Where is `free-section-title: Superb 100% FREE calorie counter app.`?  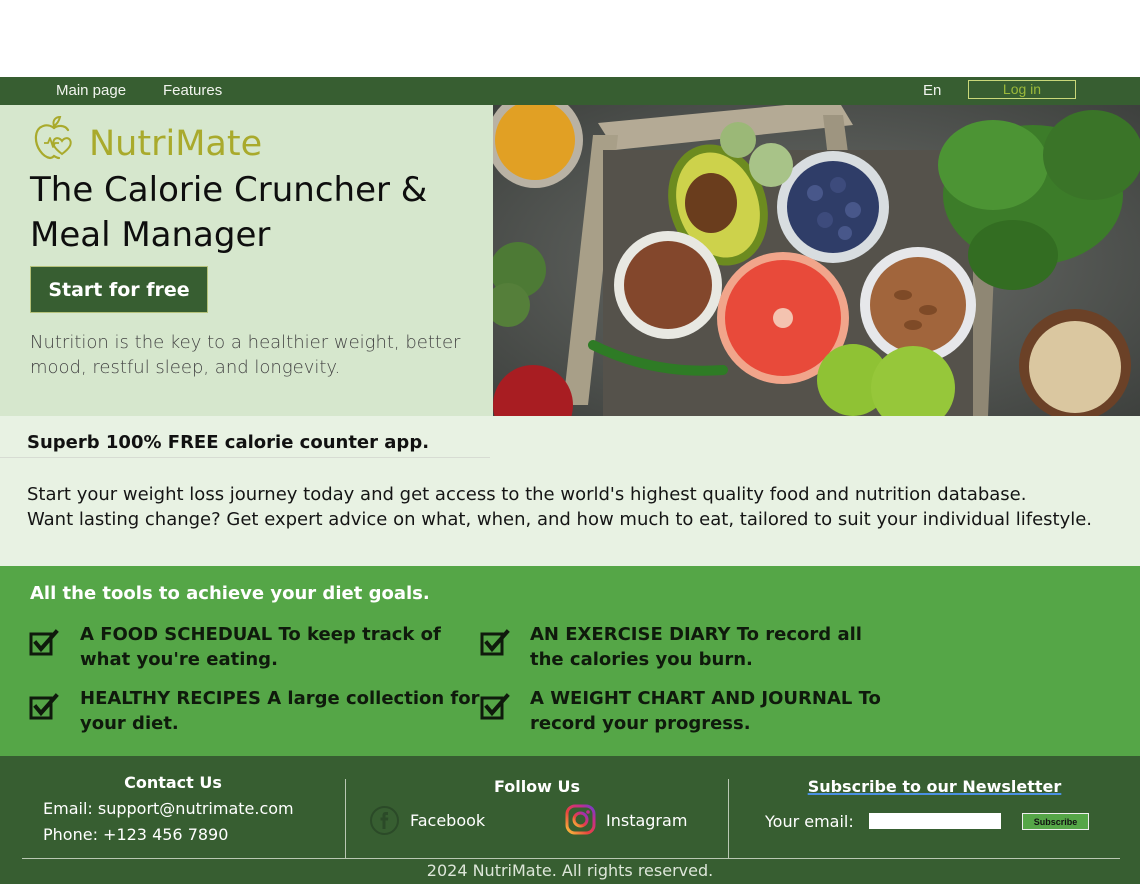 free-section-title: Superb 100% FREE calorie counter app. is located at coordinates (228, 442).